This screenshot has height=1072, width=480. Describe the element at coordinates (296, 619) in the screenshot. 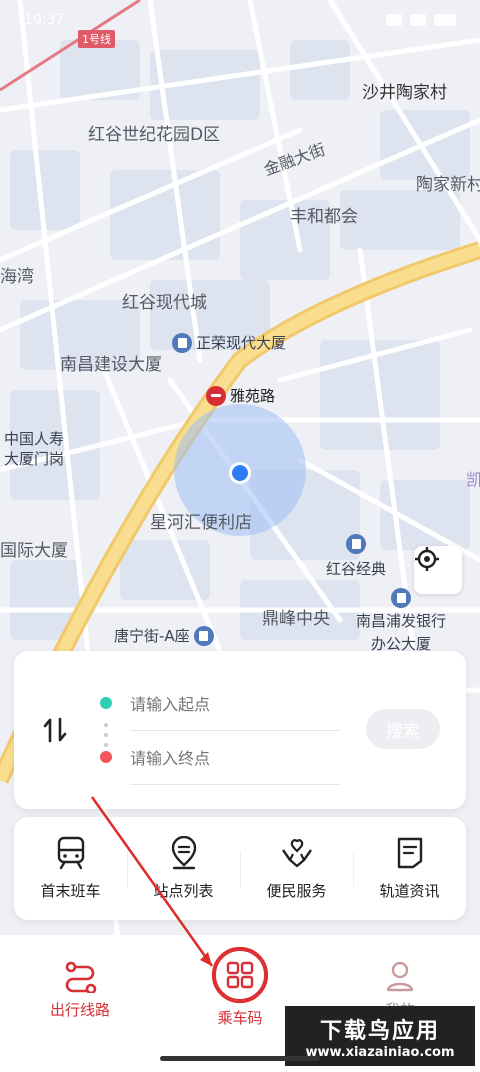

I see `map-label-dingfeng: 鼎峰中央` at that location.